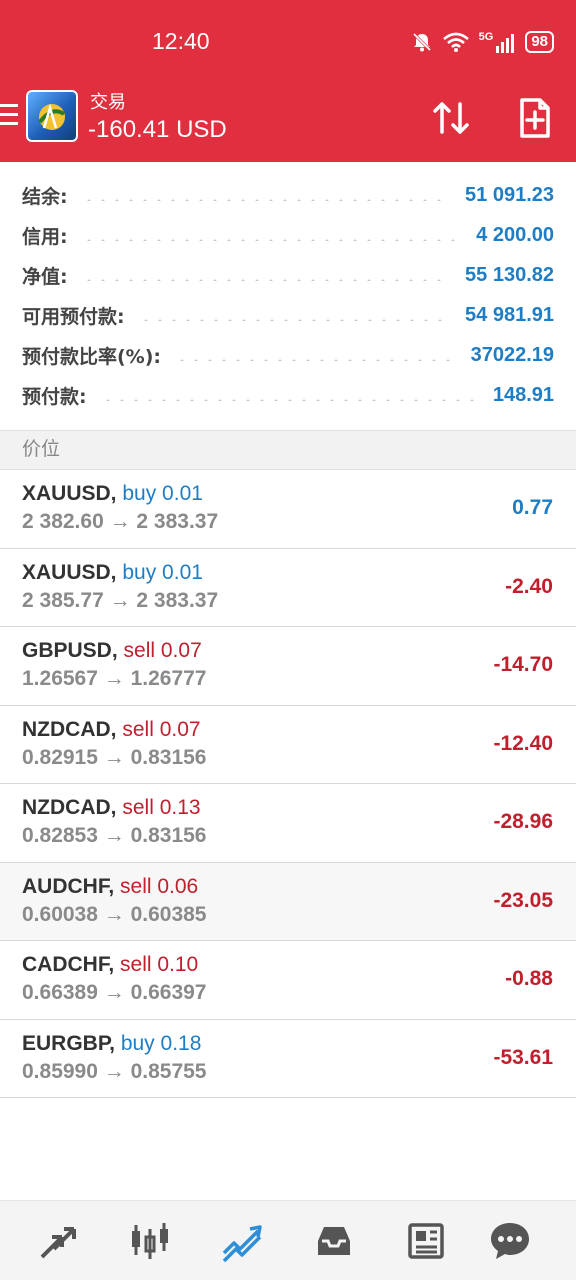 Image resolution: width=576 pixels, height=1280 pixels. Describe the element at coordinates (114, 835) in the screenshot. I see `position-prices: 0.82853 → 0.83156` at that location.